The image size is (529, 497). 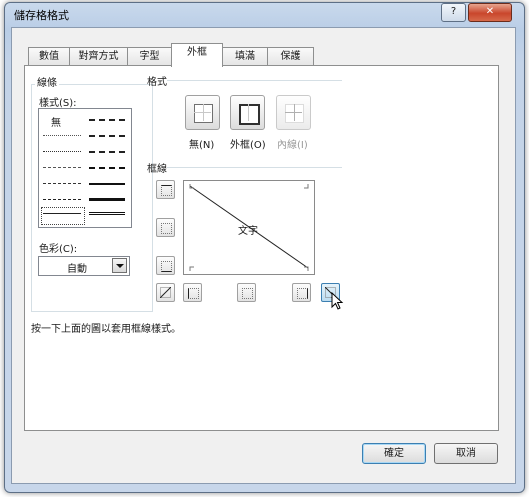 I want to click on border-preview: 文字, so click(x=249, y=227).